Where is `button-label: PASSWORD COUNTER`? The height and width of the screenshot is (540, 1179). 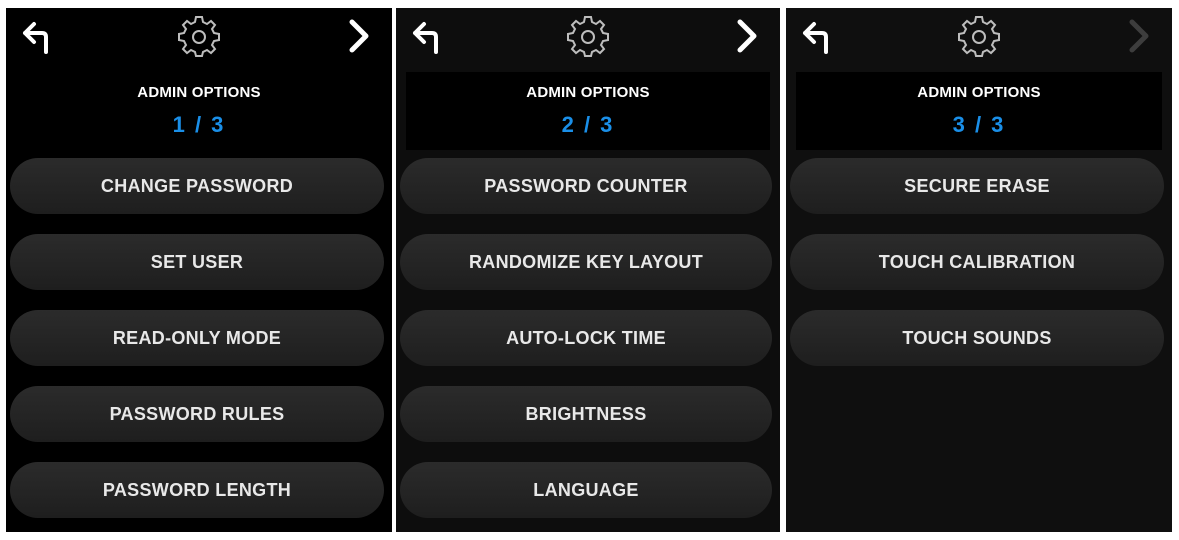 button-label: PASSWORD COUNTER is located at coordinates (586, 185).